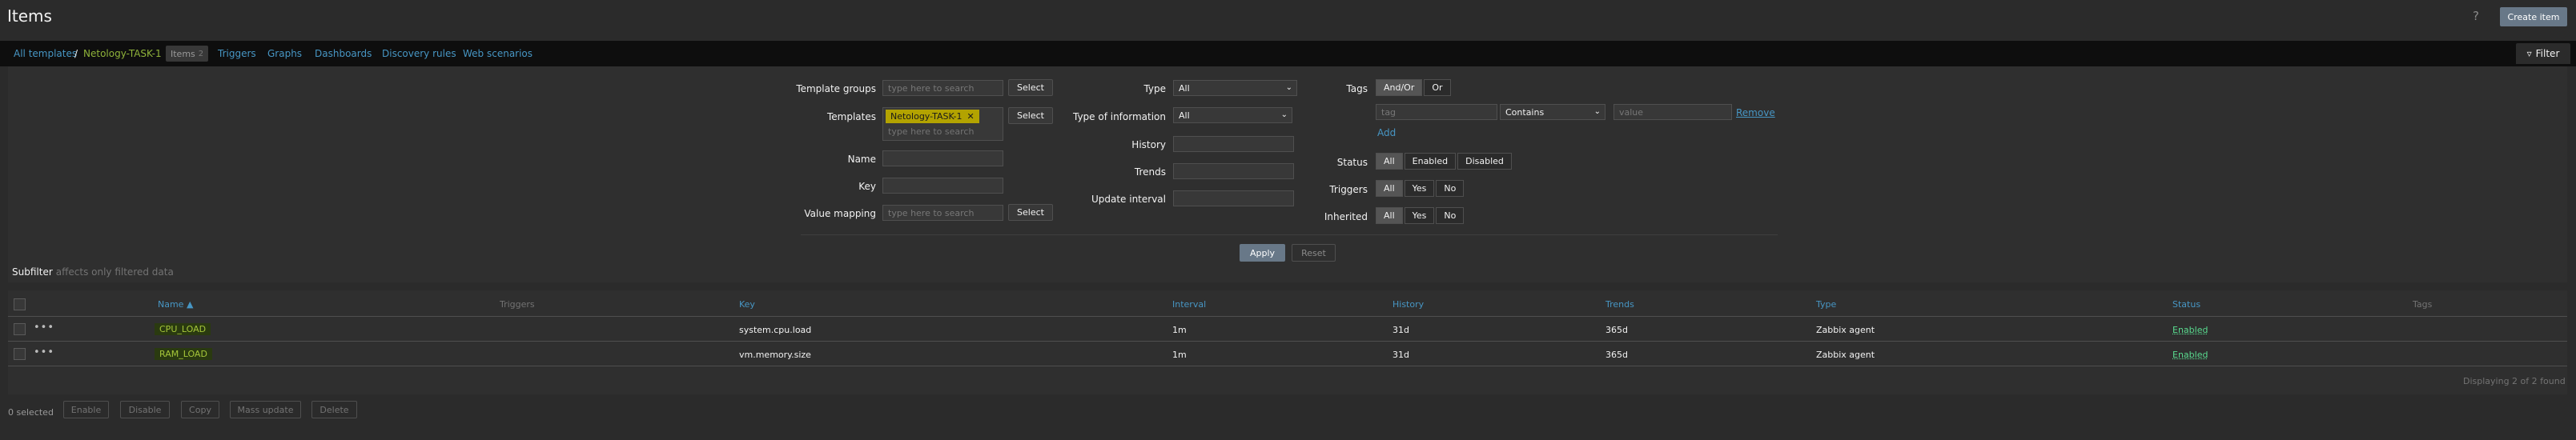 This screenshot has width=2576, height=440. I want to click on key-label: Key, so click(867, 186).